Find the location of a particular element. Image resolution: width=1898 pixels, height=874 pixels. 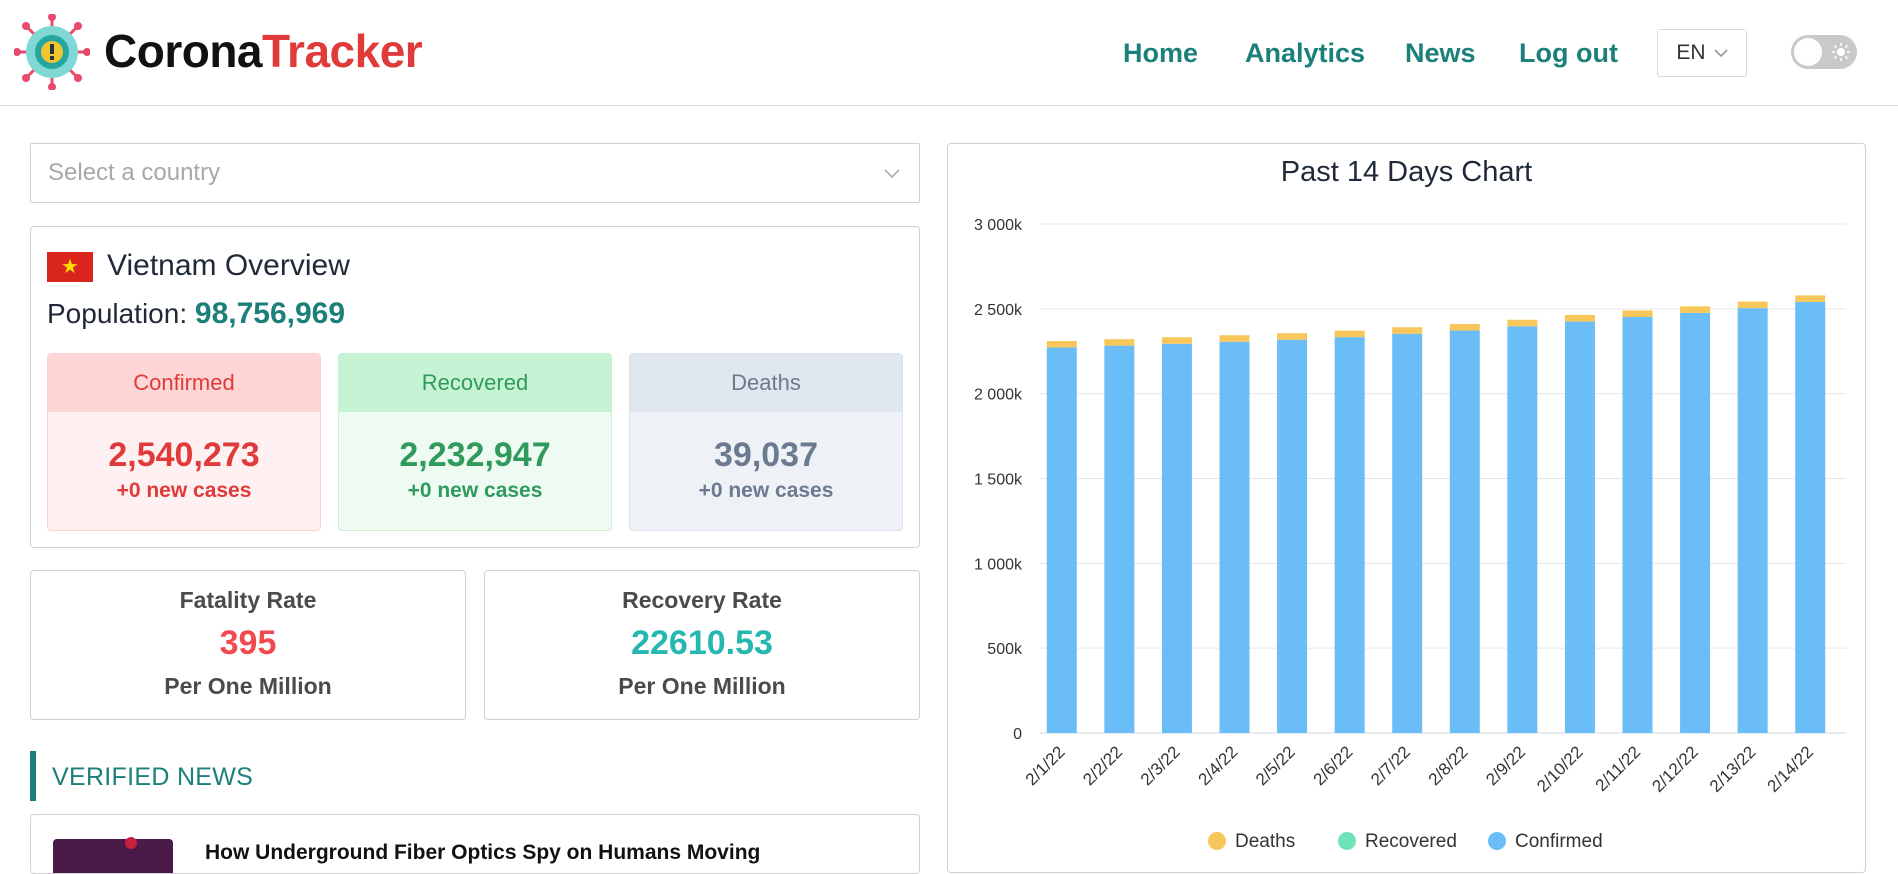

nav-analytics: Analytics is located at coordinates (1305, 53).